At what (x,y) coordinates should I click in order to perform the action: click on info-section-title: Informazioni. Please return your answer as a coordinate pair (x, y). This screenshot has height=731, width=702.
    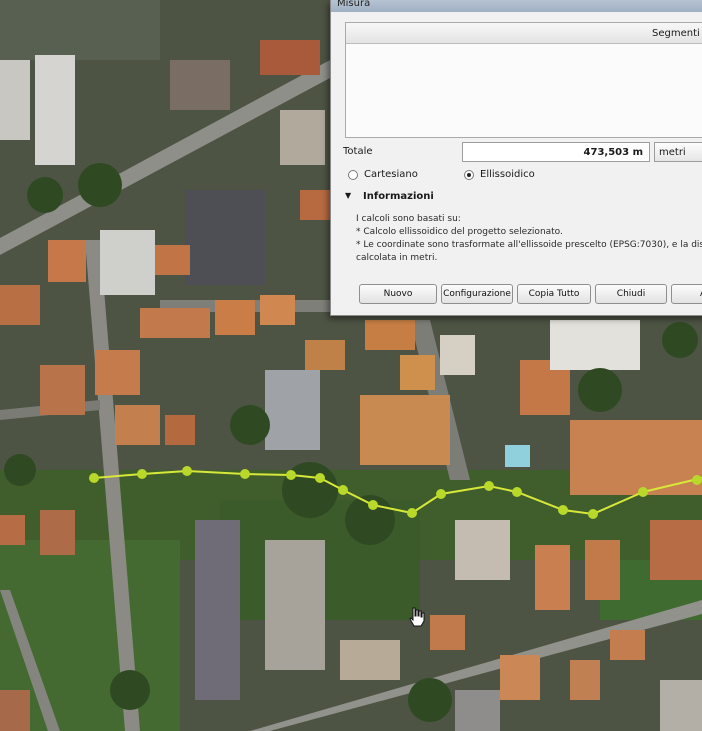
    Looking at the image, I should click on (398, 196).